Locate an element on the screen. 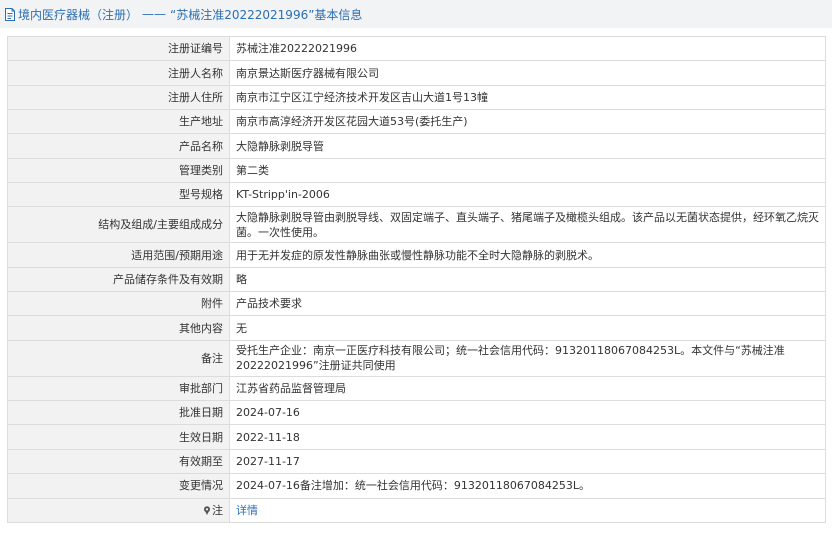 This screenshot has width=832, height=536. table-row: 审批部门 江苏省药品监督管理局 is located at coordinates (416, 388).